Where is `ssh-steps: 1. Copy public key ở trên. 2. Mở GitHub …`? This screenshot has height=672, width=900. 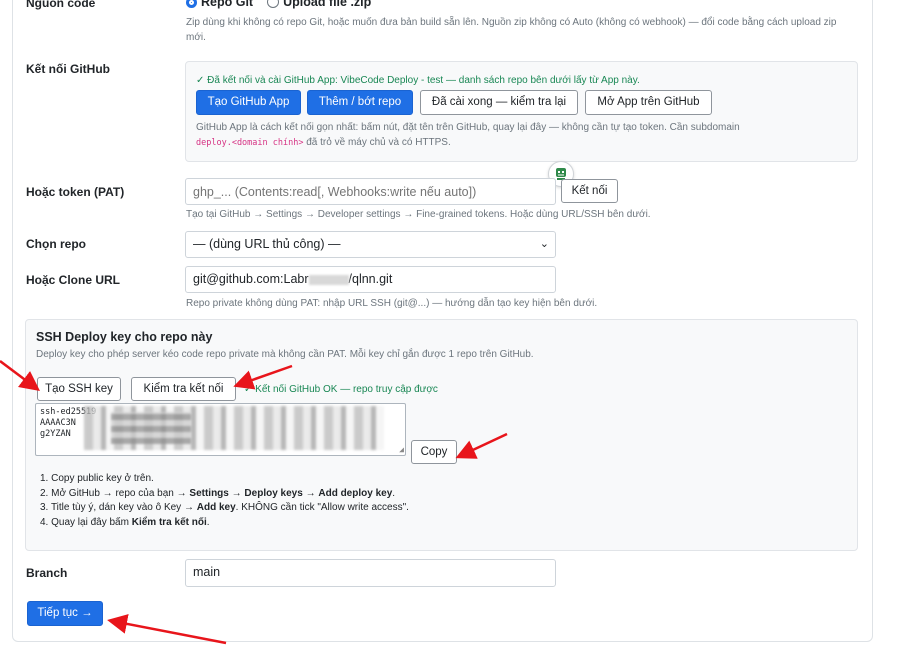 ssh-steps: 1. Copy public key ở trên. 2. Mở GitHub … is located at coordinates (224, 501).